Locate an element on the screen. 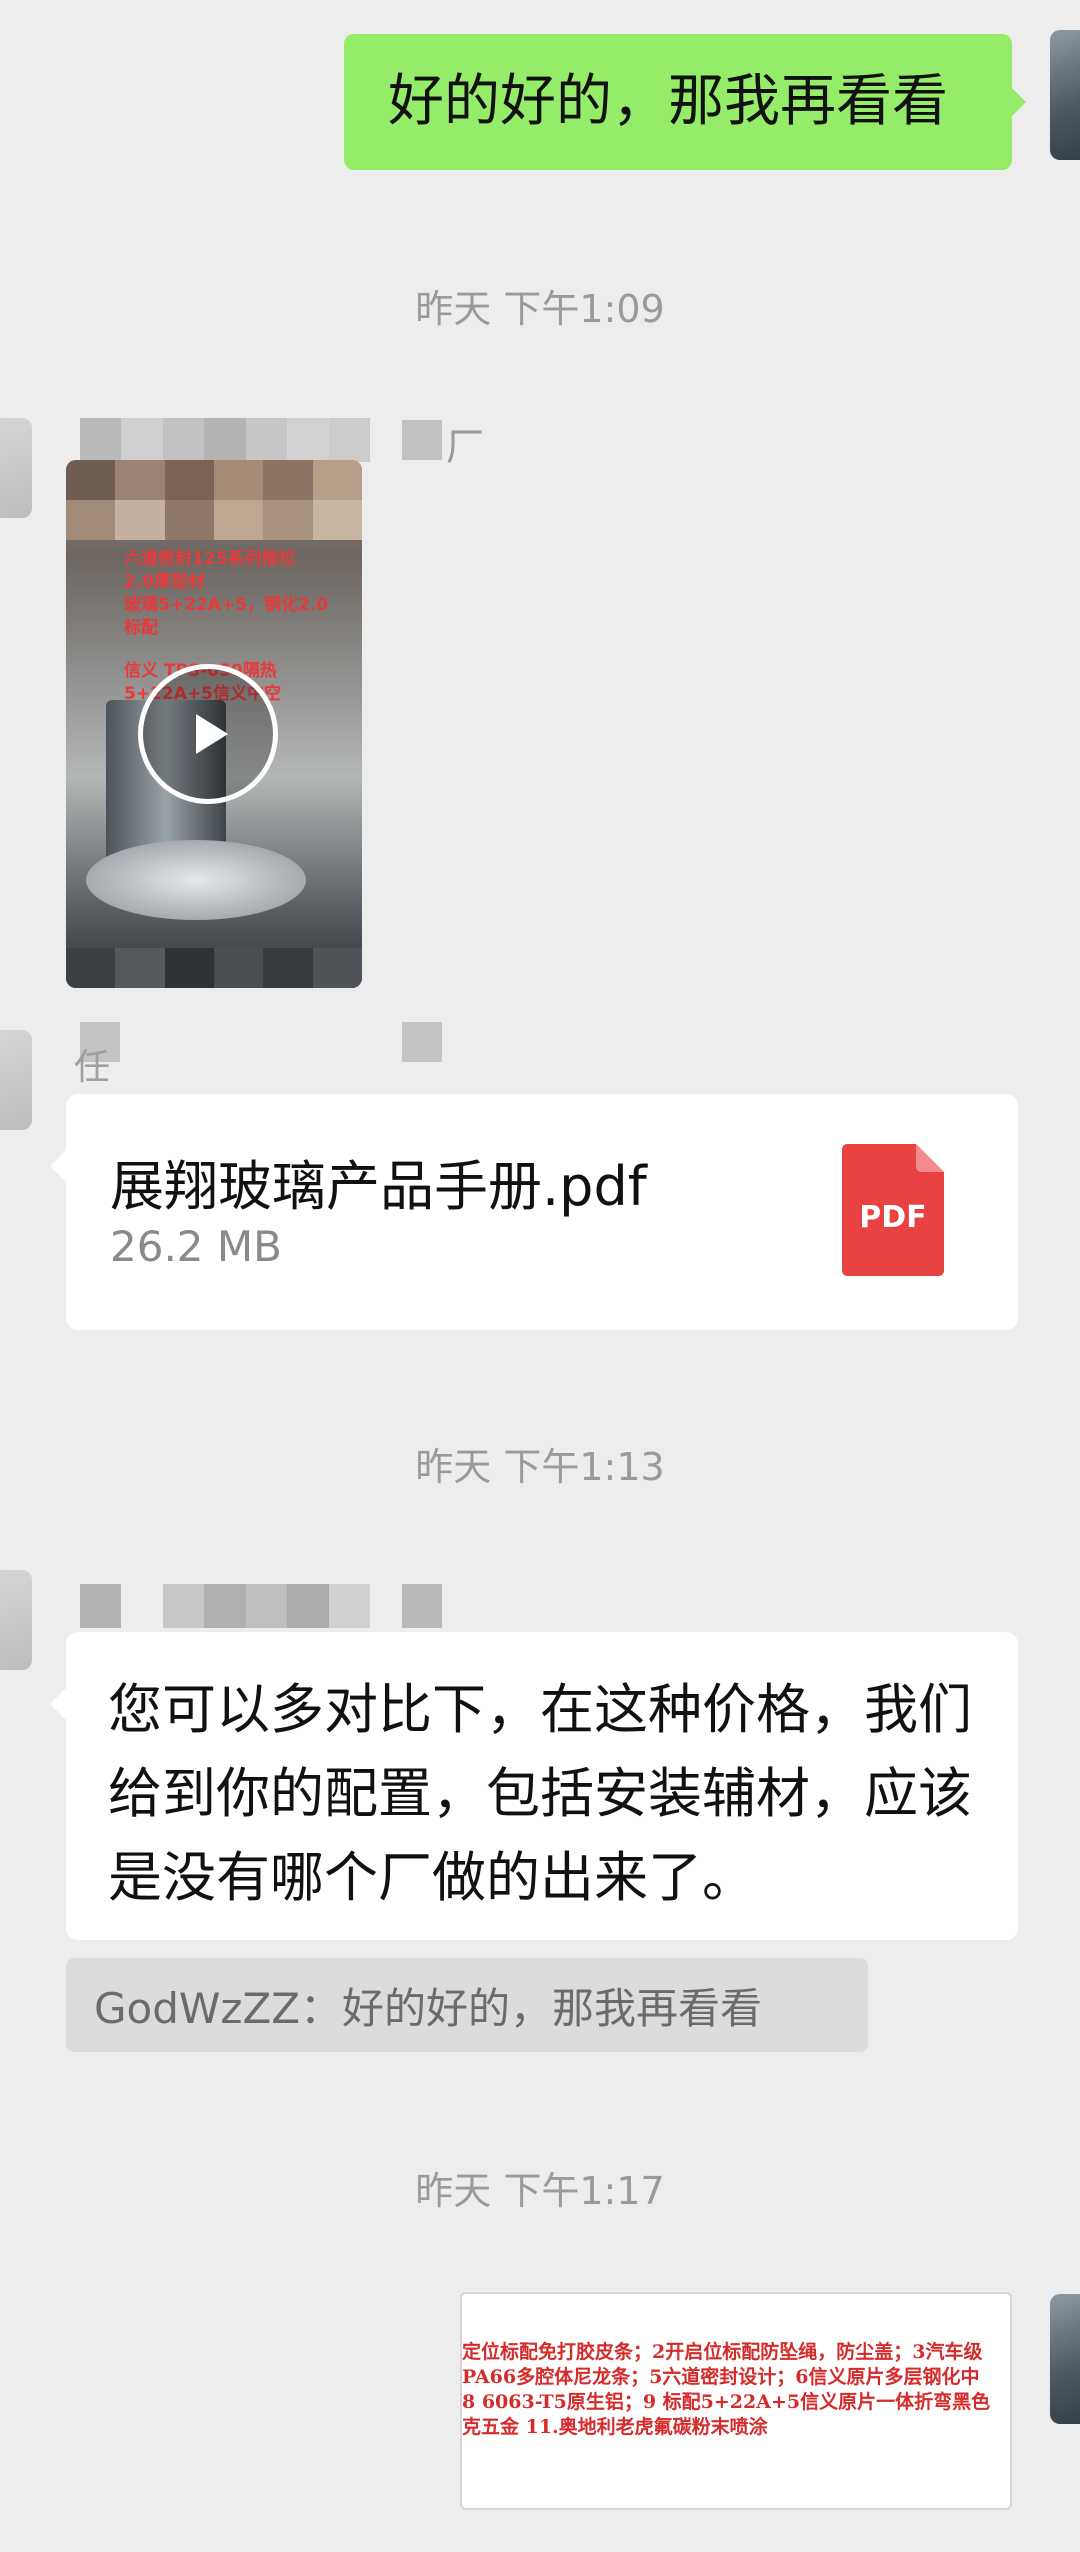  play-icon is located at coordinates (212, 734).